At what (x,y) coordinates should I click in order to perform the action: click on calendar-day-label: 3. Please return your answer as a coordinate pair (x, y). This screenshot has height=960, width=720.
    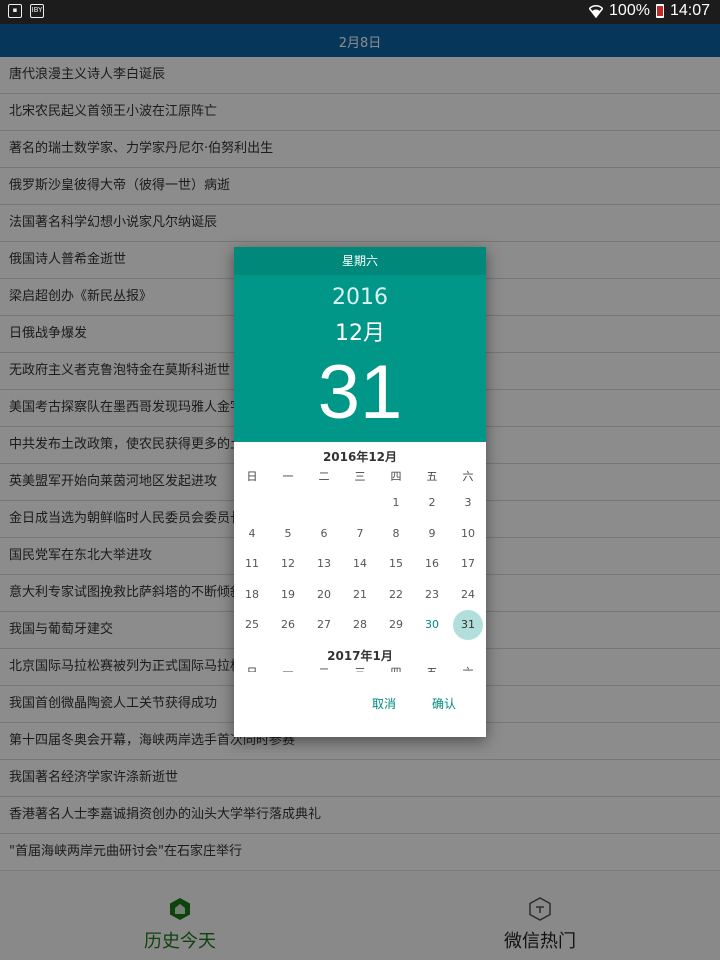
    Looking at the image, I should click on (468, 502).